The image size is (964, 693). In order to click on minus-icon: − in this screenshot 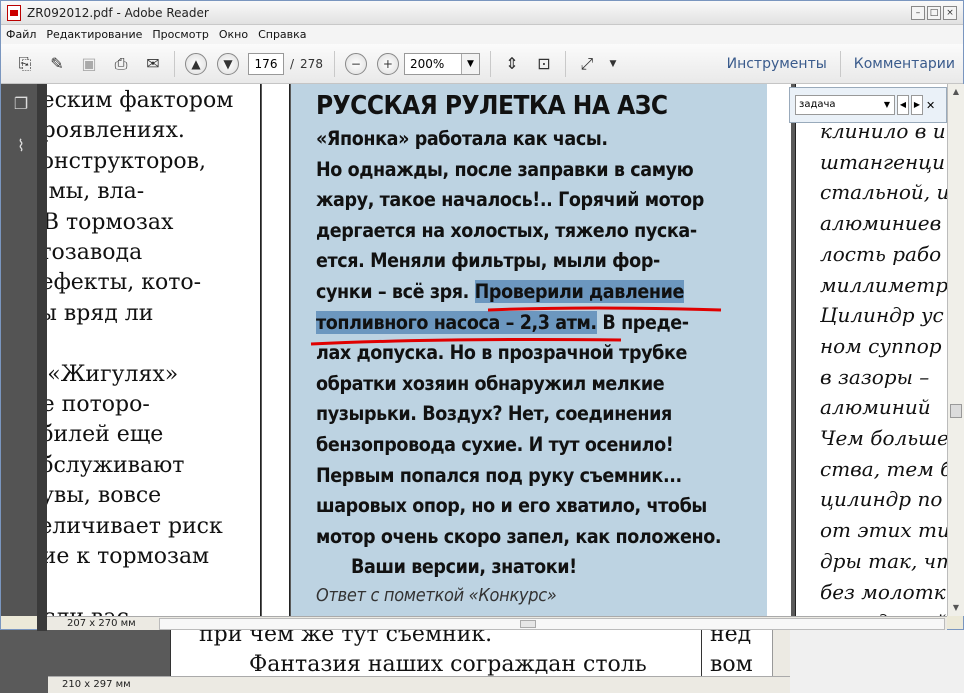, I will do `click(355, 63)`.